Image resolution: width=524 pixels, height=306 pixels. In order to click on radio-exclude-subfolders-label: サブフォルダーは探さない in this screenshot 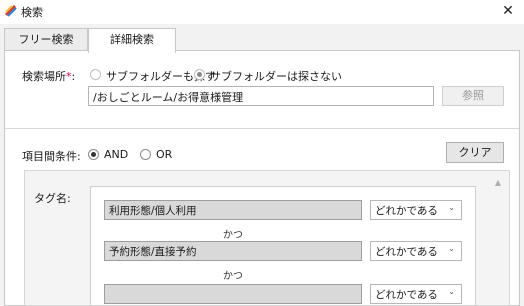, I will do `click(276, 76)`.